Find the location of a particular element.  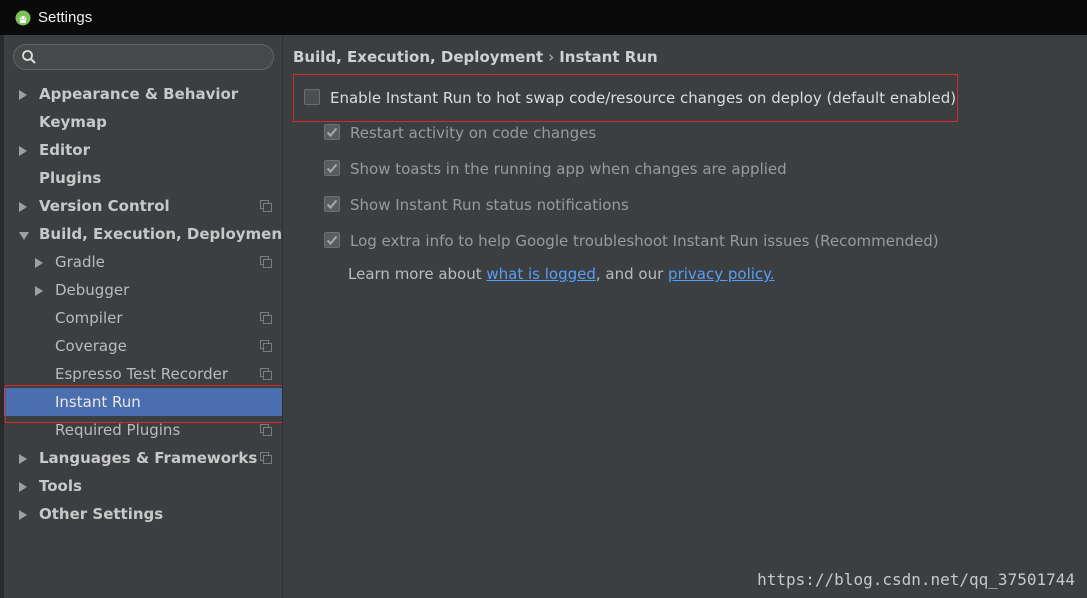

sidebar-item-label: Plugins is located at coordinates (70, 178).